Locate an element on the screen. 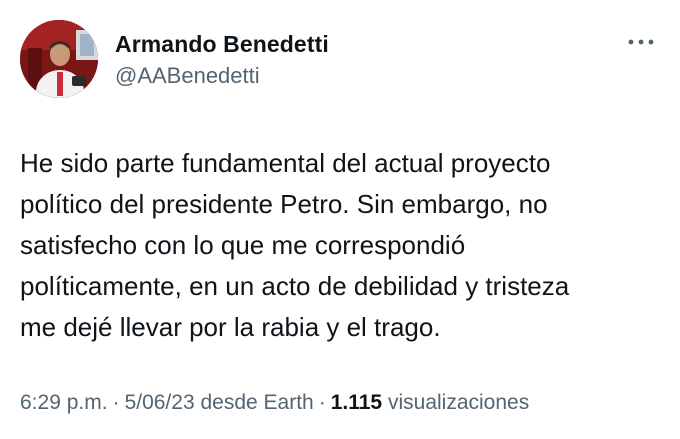 This screenshot has height=439, width=680. views-count: 1.115 is located at coordinates (356, 402).